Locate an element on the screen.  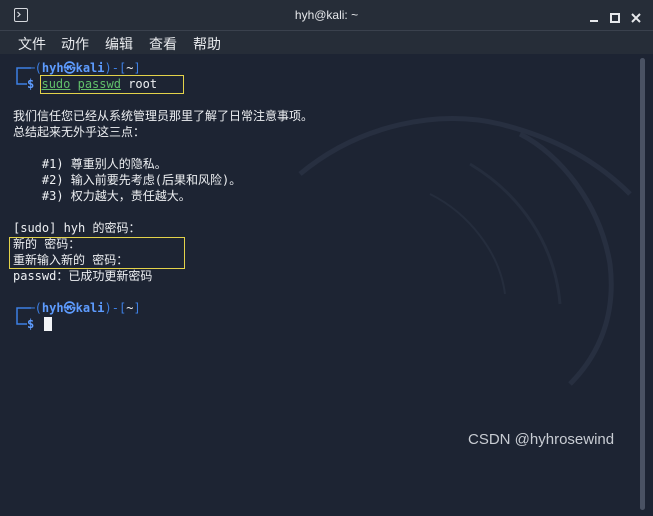
maximize-icon is located at coordinates (615, 16).